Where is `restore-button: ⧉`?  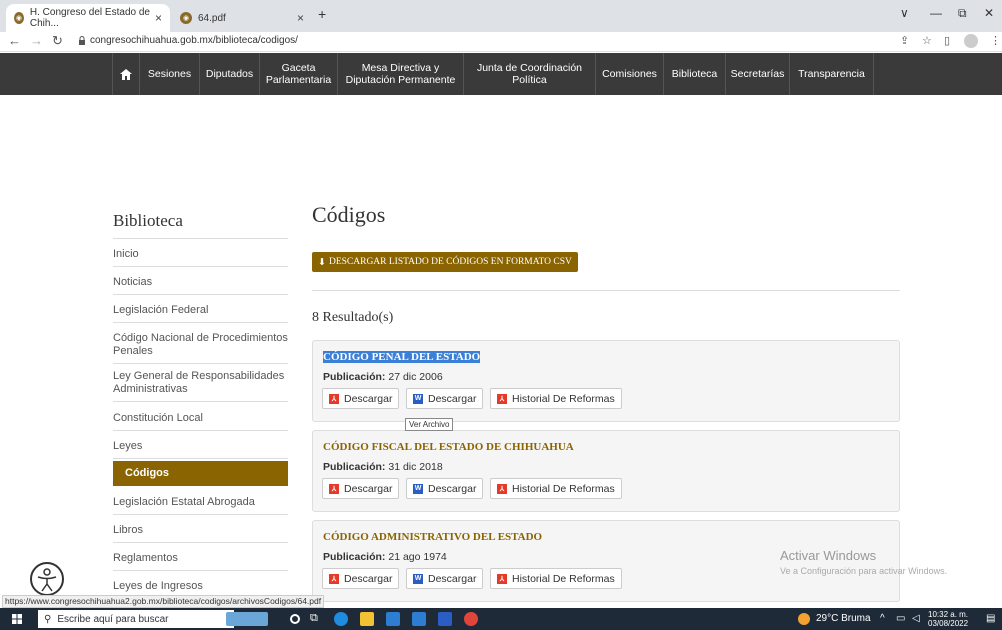
restore-button: ⧉ is located at coordinates (962, 13).